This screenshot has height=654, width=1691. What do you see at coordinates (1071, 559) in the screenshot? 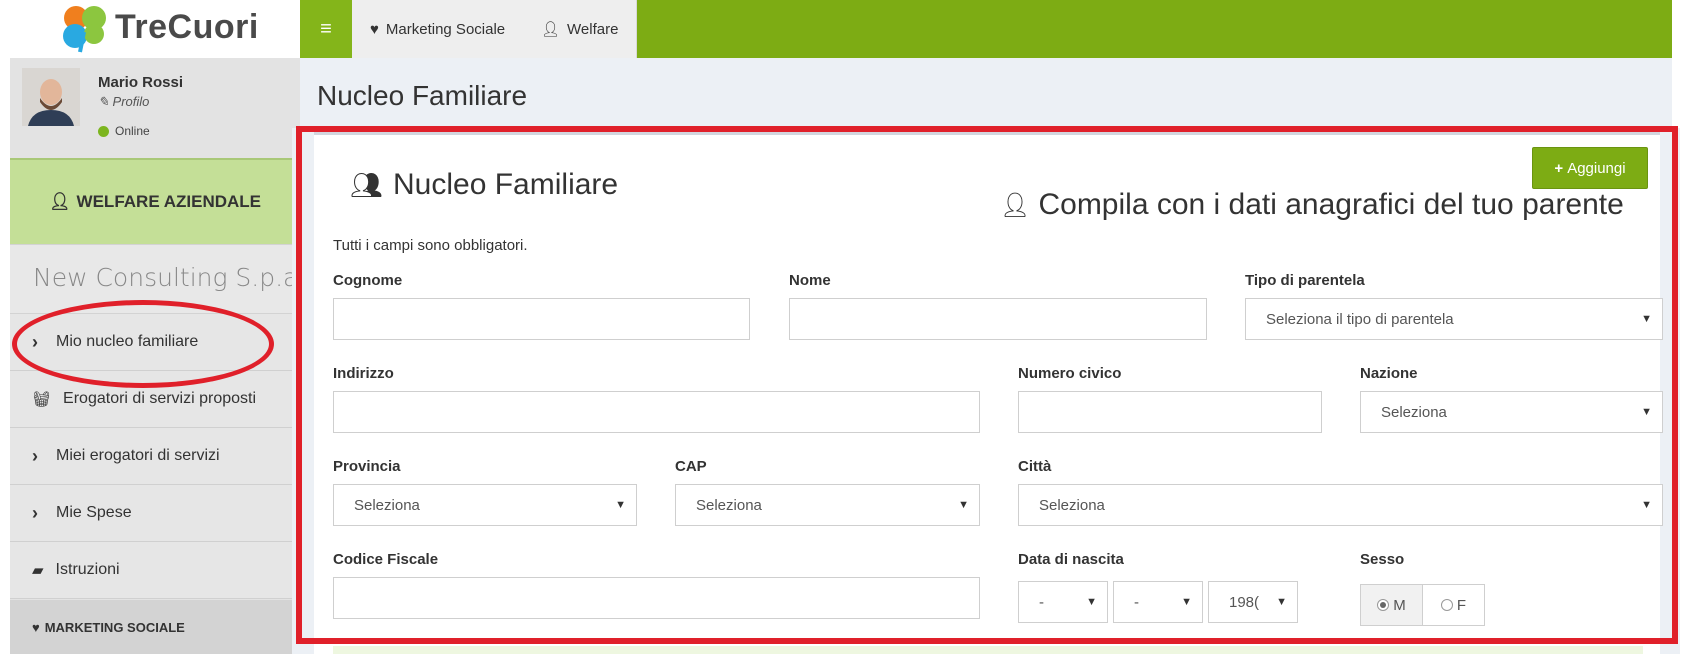
I see `label-data-nascita: Data di nascita` at bounding box center [1071, 559].